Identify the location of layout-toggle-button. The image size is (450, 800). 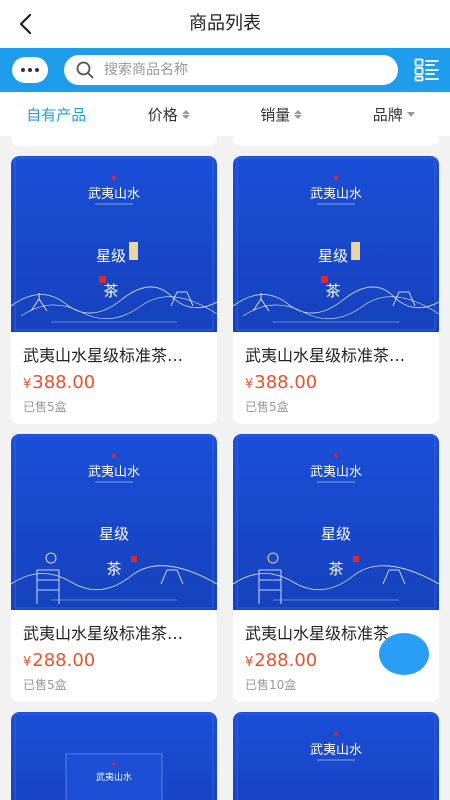
(427, 70).